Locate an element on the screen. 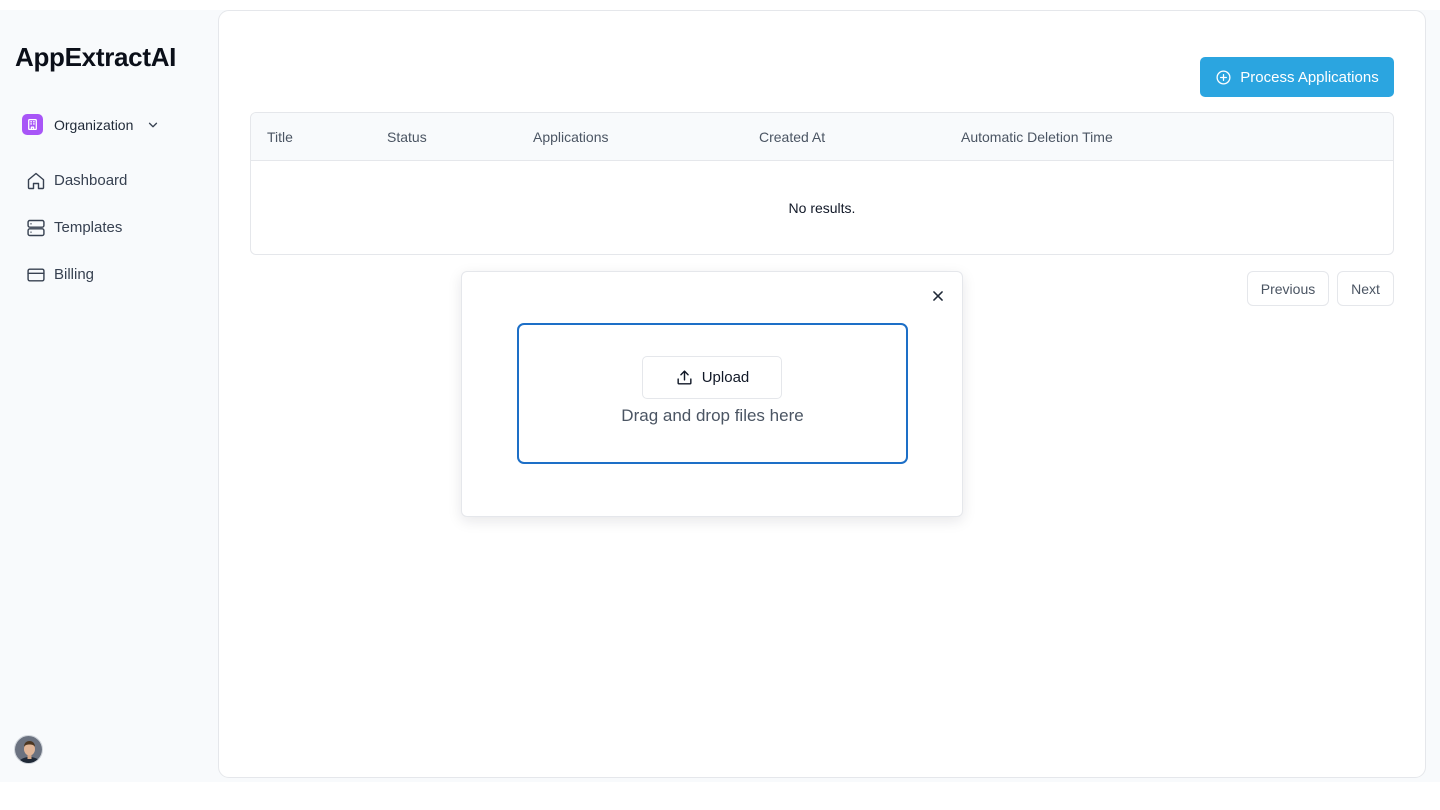 Image resolution: width=1440 pixels, height=810 pixels. process-applications-label: Process Applications is located at coordinates (1309, 77).